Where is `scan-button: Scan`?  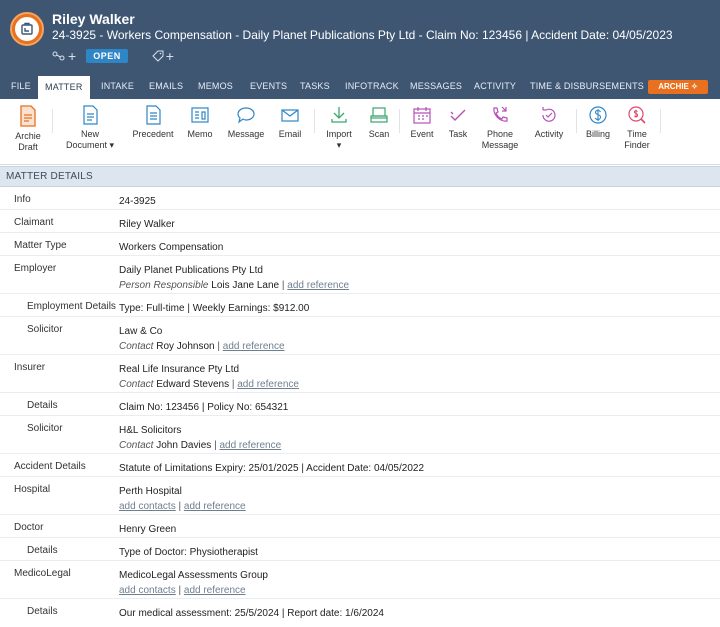 scan-button: Scan is located at coordinates (379, 122).